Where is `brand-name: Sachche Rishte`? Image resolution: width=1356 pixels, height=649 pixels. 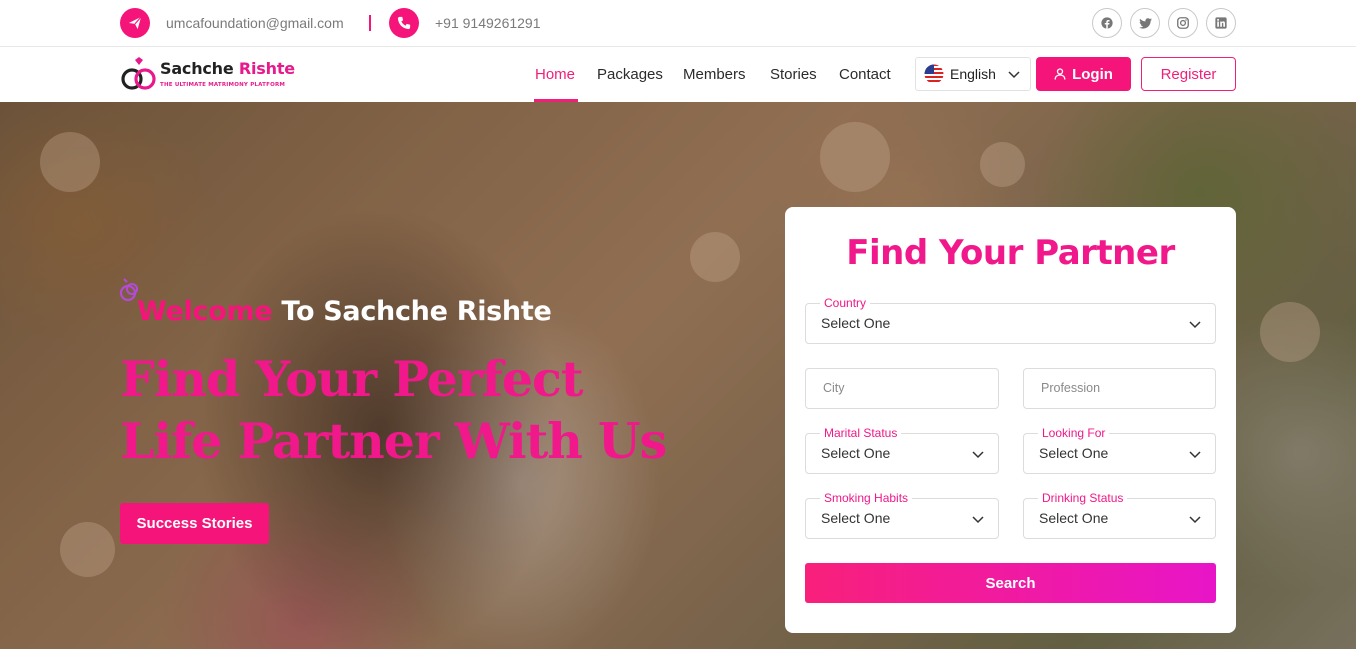
brand-name: Sachche Rishte is located at coordinates (227, 68).